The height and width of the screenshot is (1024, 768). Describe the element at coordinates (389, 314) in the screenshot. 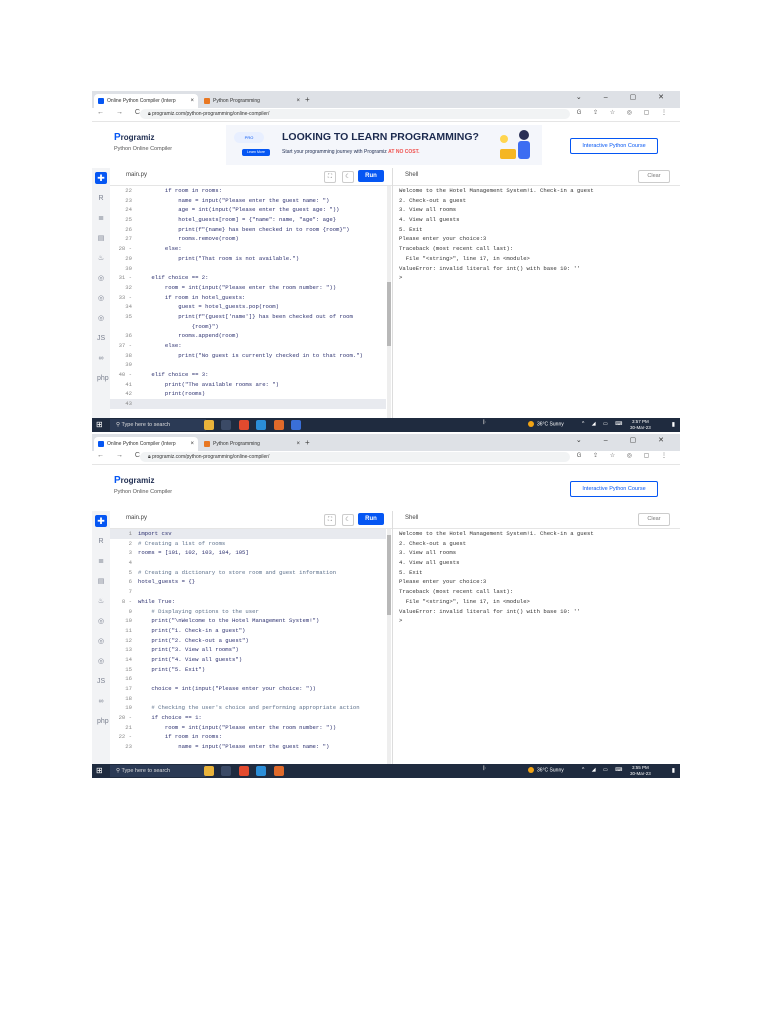

I see `scrollbar-thumb` at that location.